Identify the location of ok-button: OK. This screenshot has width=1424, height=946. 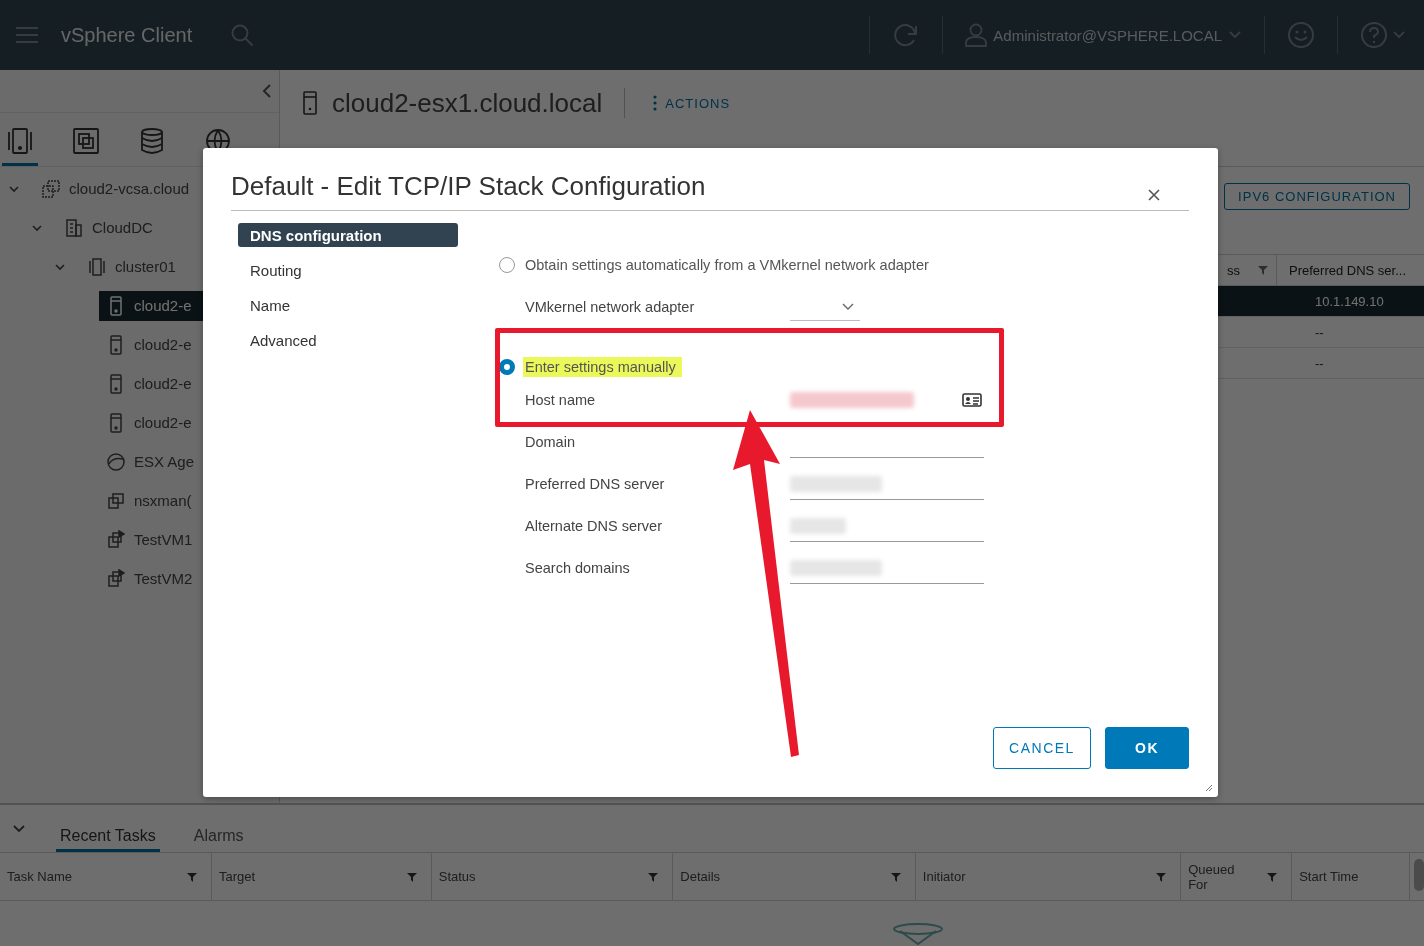
(1147, 748).